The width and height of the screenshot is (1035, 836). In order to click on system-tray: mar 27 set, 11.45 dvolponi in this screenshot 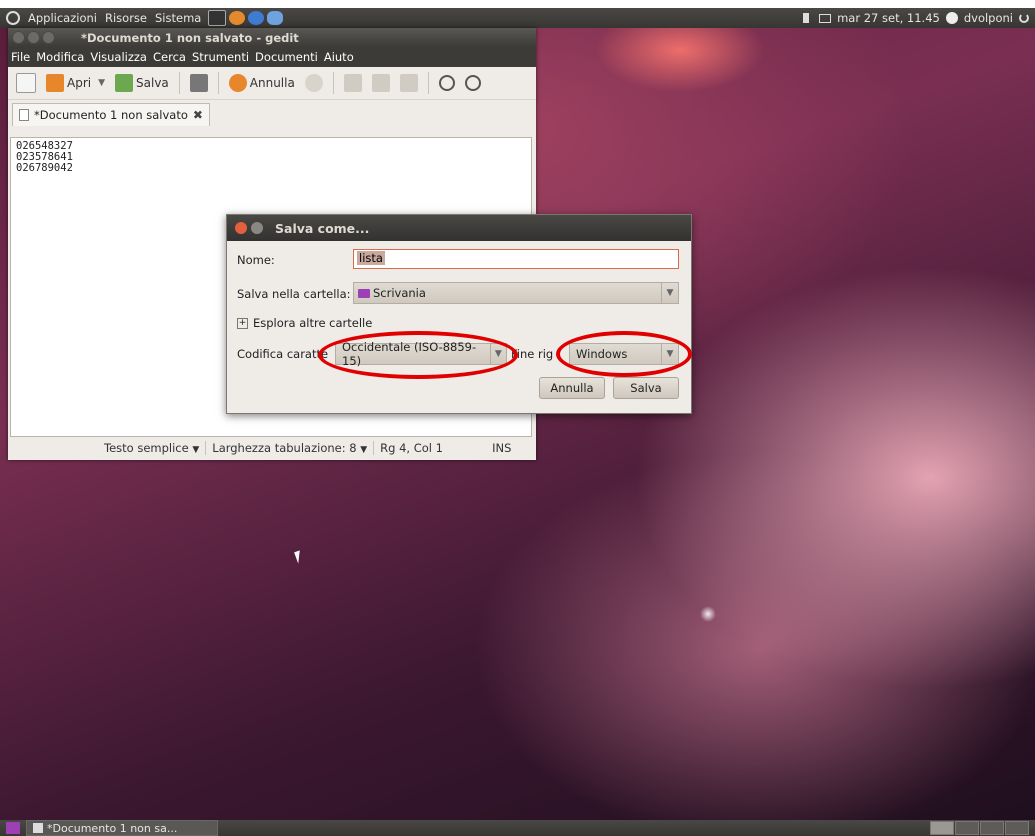, I will do `click(919, 18)`.